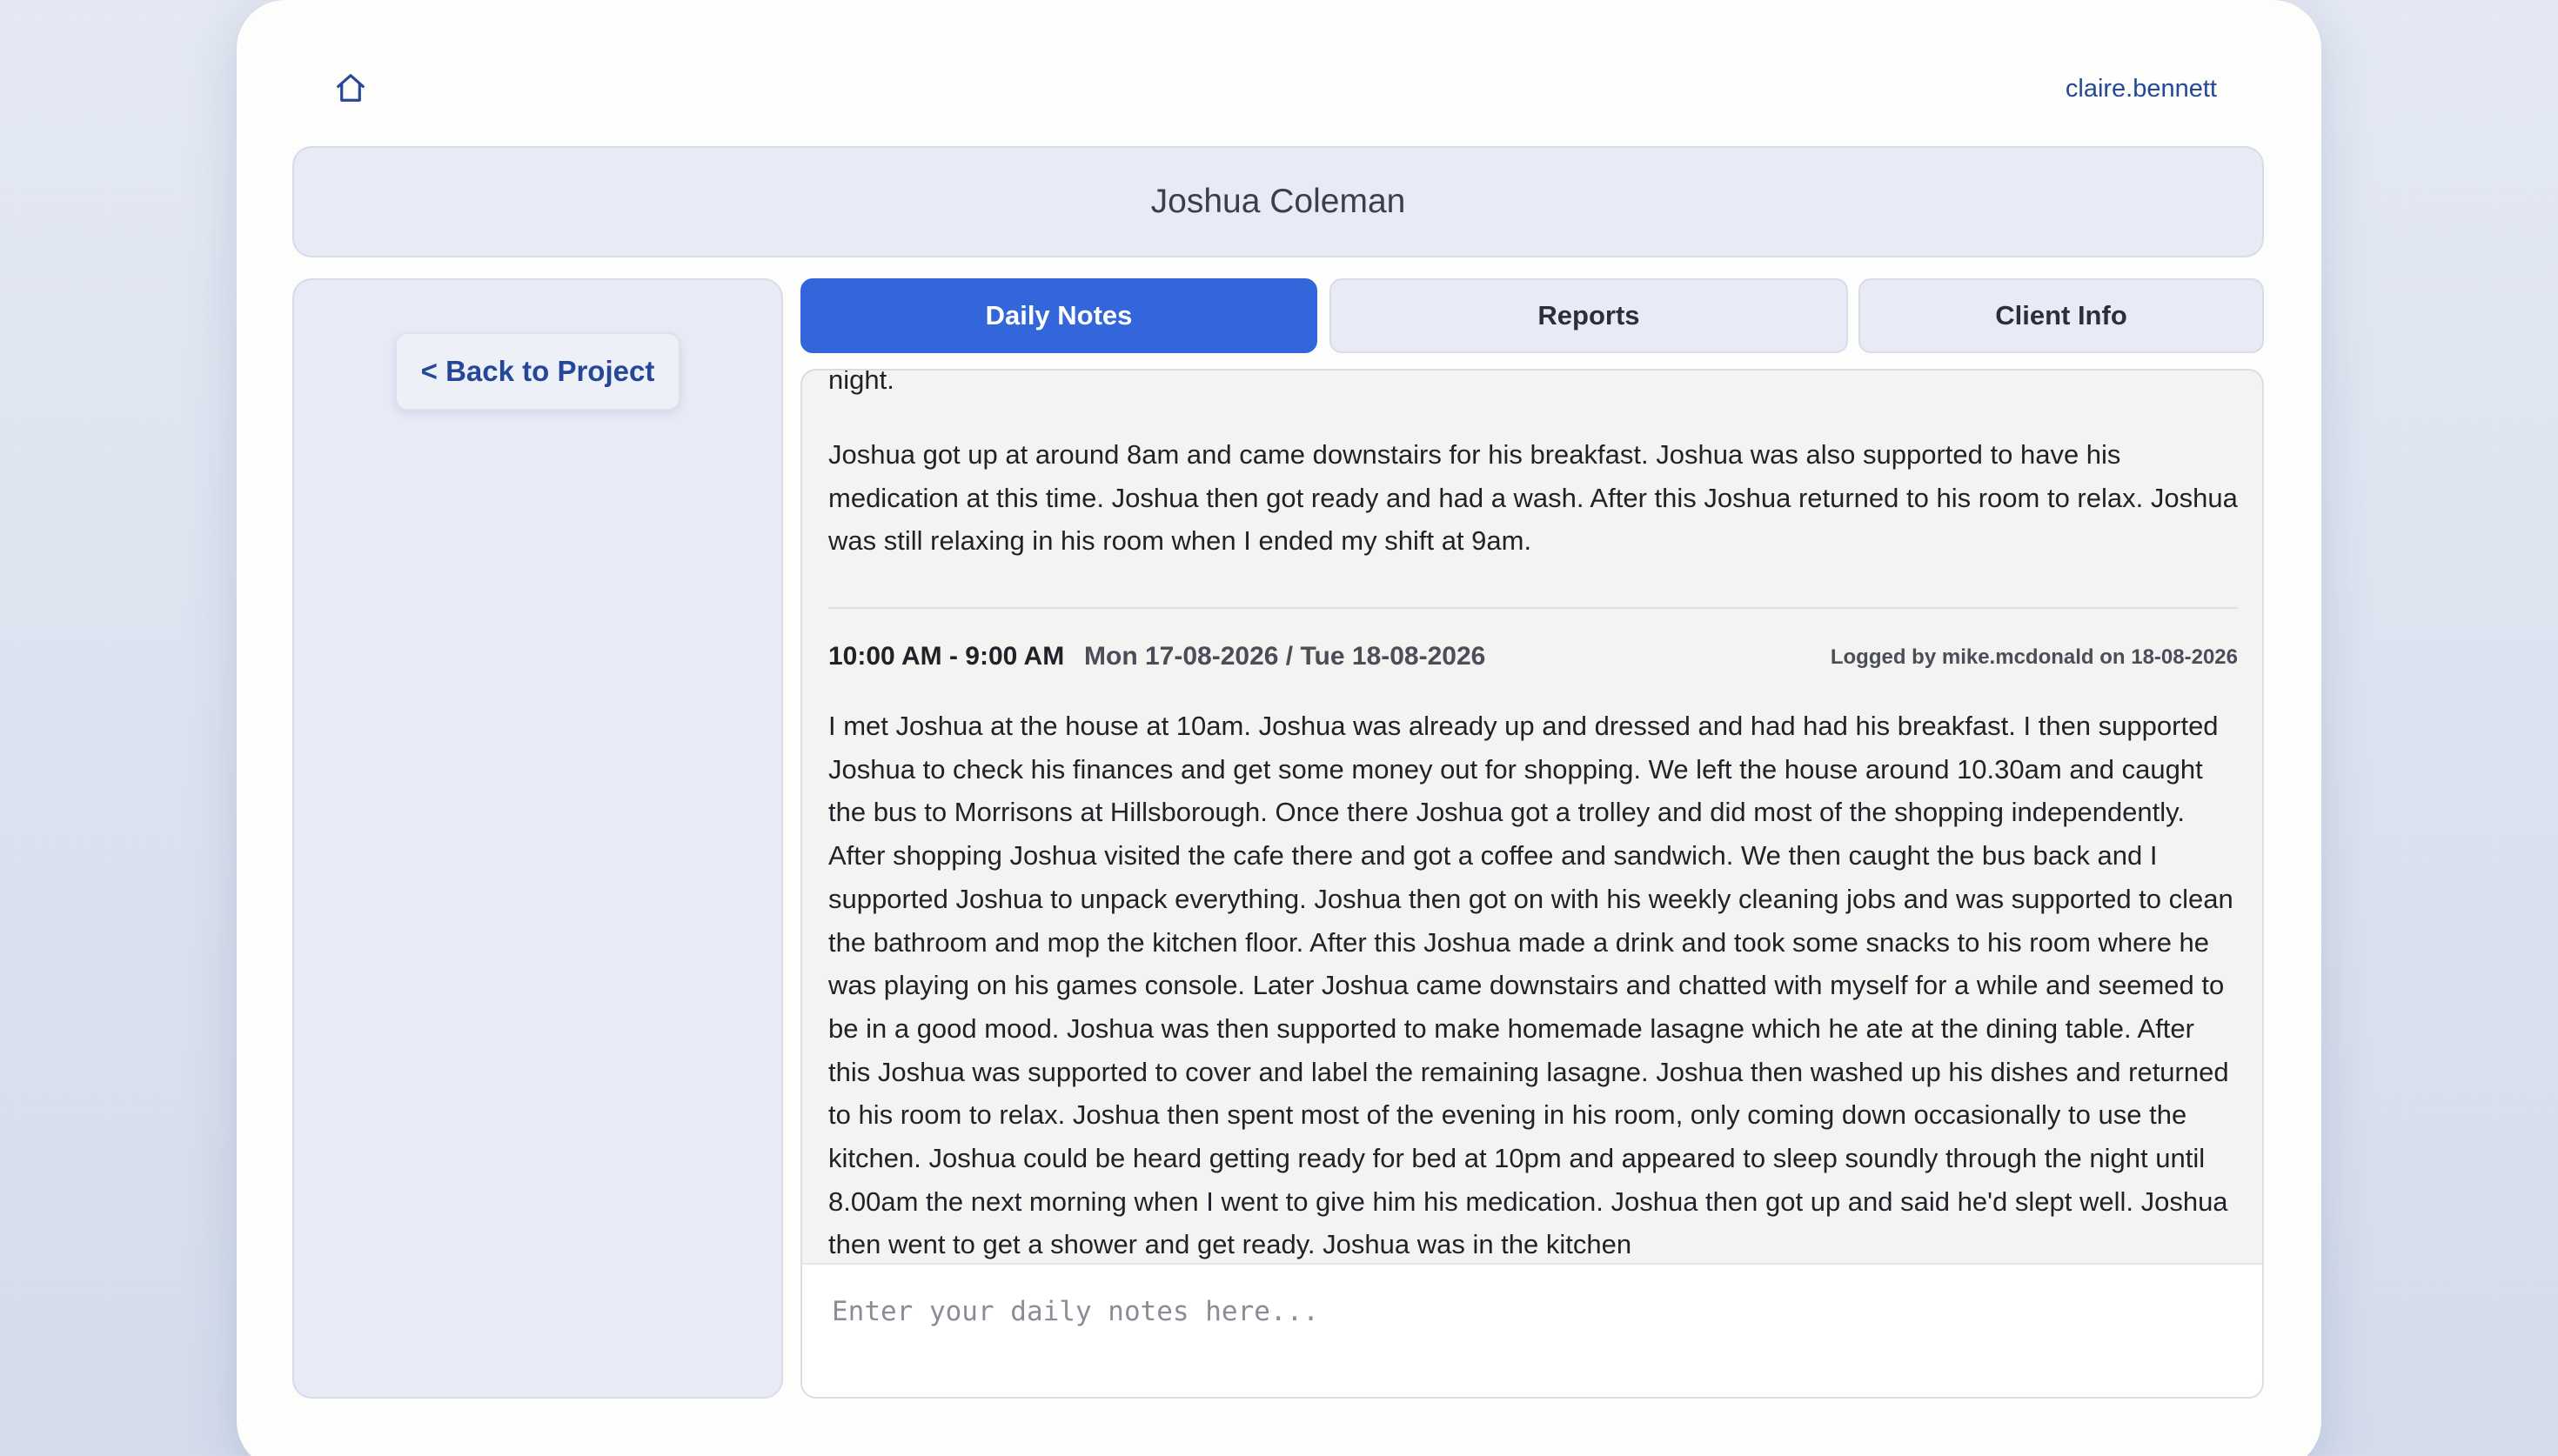 Image resolution: width=2558 pixels, height=1456 pixels. Describe the element at coordinates (1058, 315) in the screenshot. I see `tab-daily-notes: Daily Notes` at that location.